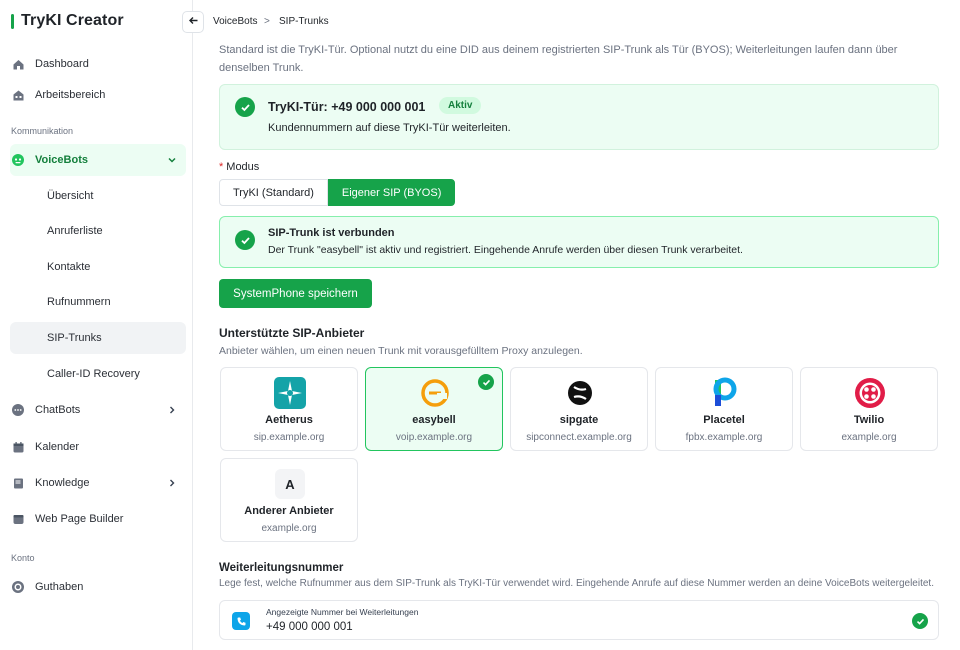 Image resolution: width=960 pixels, height=650 pixels. I want to click on back-button, so click(193, 22).